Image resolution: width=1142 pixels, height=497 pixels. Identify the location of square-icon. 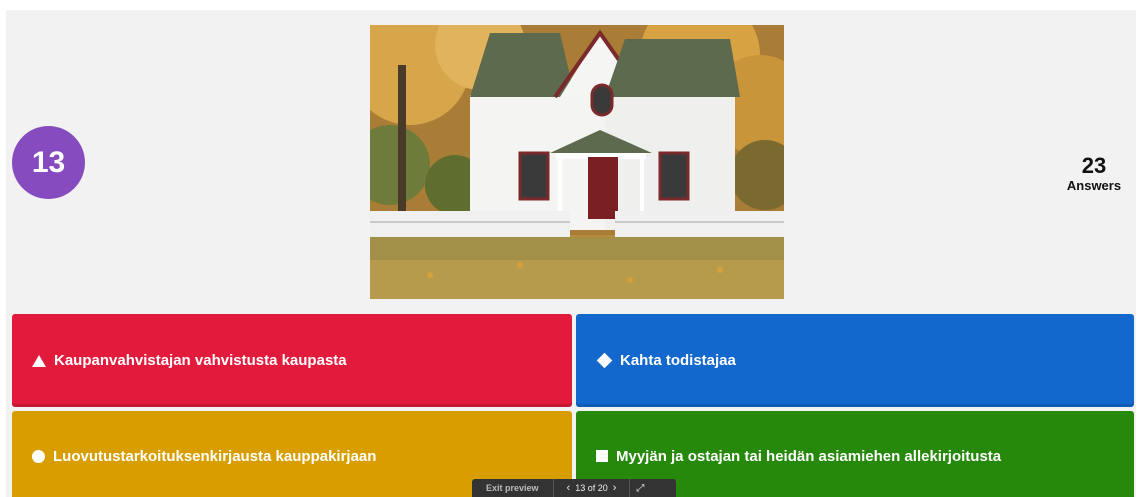
(602, 456).